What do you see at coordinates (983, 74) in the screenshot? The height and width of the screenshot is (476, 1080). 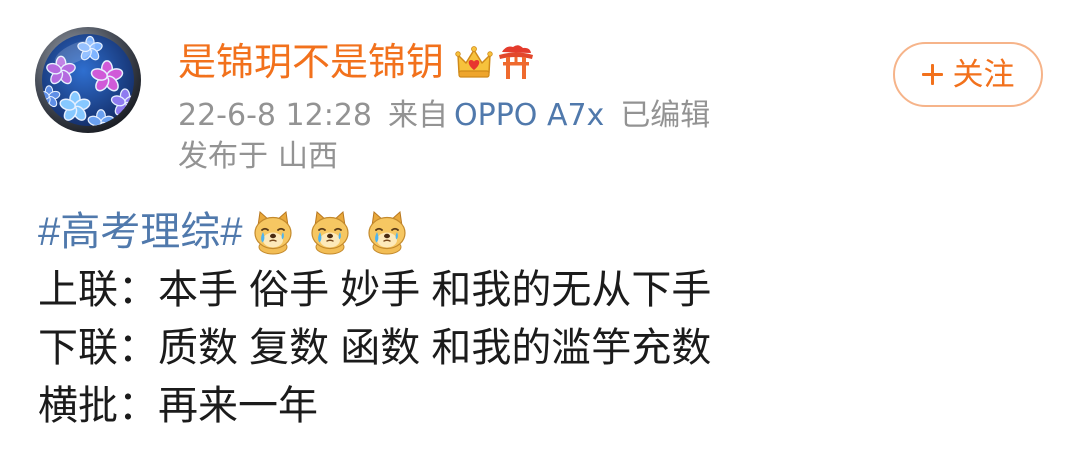 I see `follow-button-label: 关注` at bounding box center [983, 74].